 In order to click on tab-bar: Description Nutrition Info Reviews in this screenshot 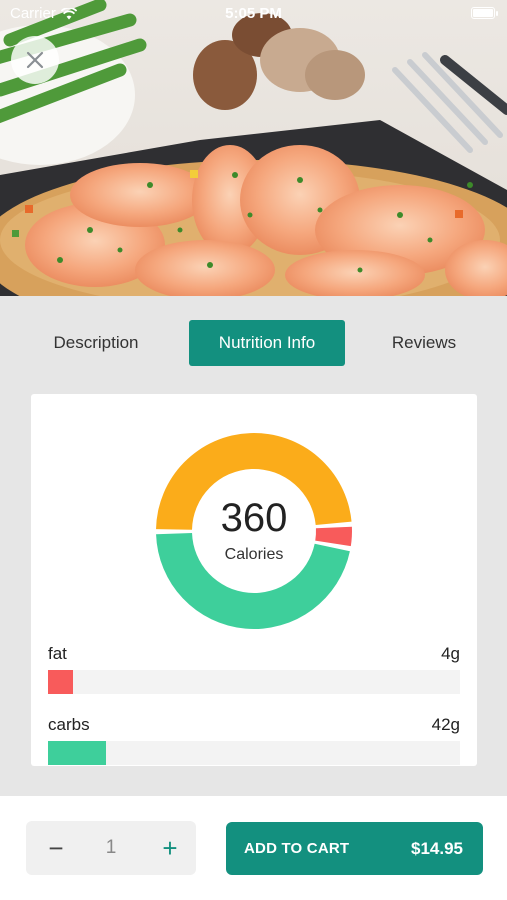, I will do `click(253, 343)`.